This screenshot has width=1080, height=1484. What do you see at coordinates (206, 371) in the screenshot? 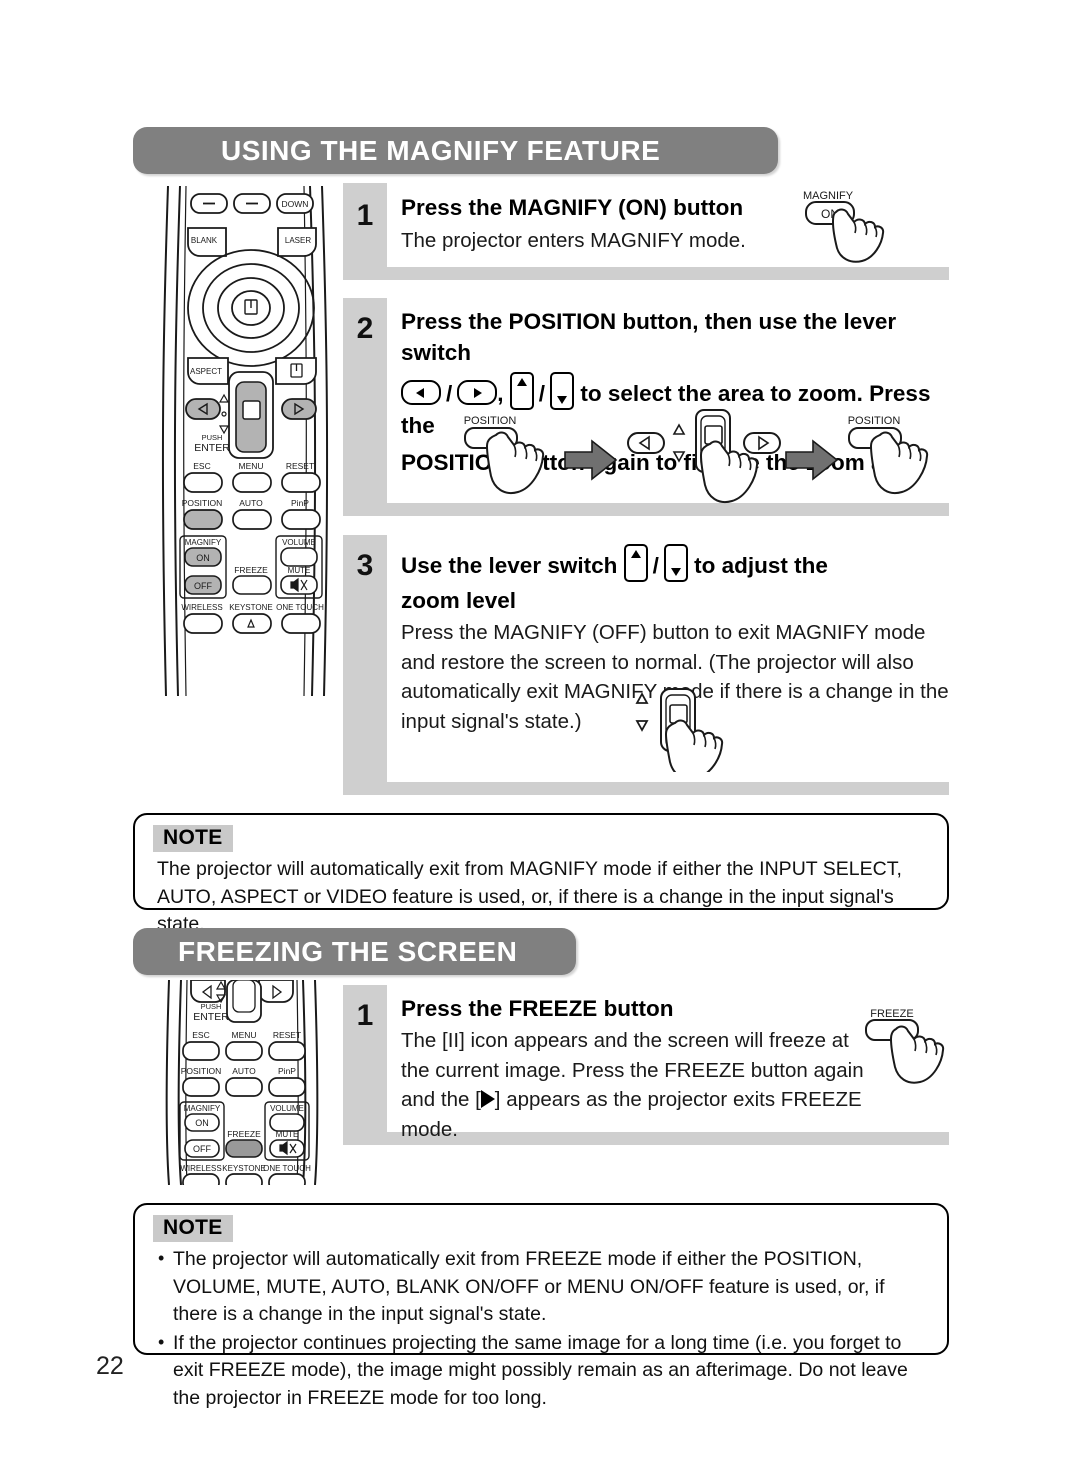
I see `svg-text: ASPECT` at bounding box center [206, 371].